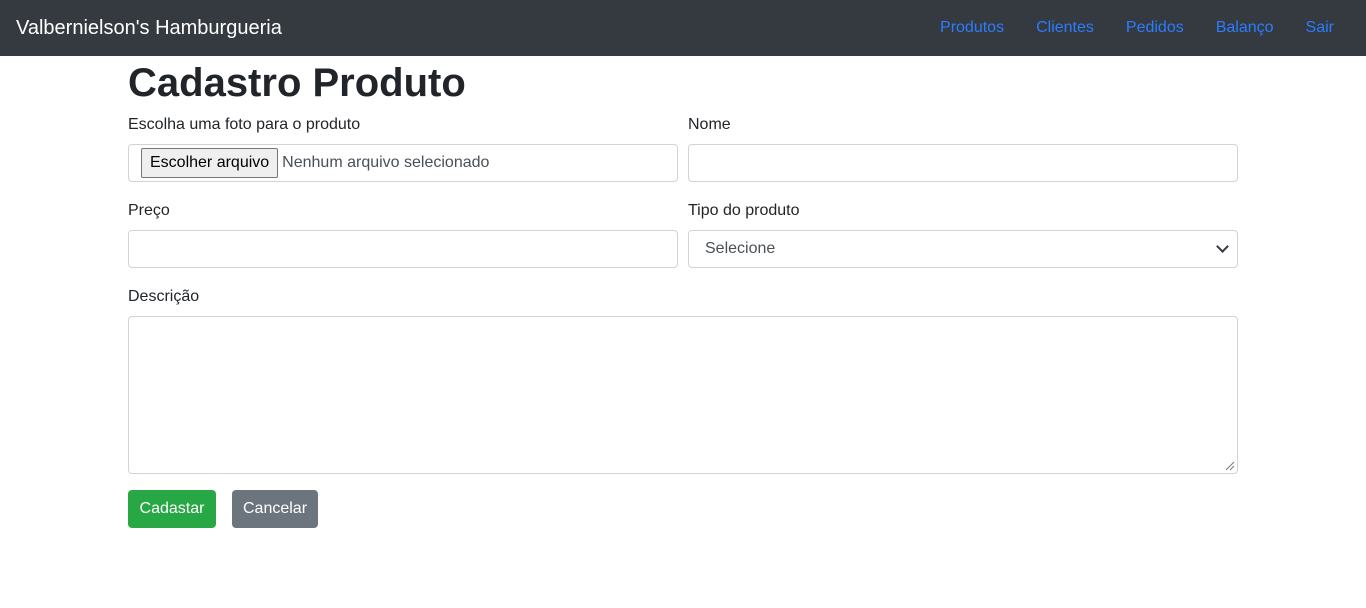 The height and width of the screenshot is (608, 1366). I want to click on price-field, so click(403, 249).